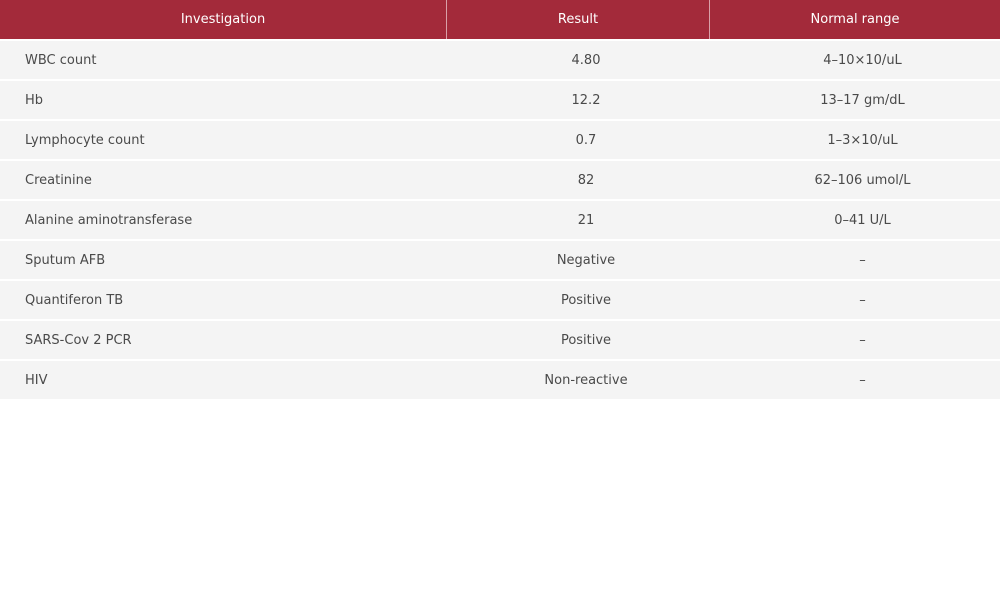 The height and width of the screenshot is (600, 1000). What do you see at coordinates (578, 19) in the screenshot?
I see `header-result: Result` at bounding box center [578, 19].